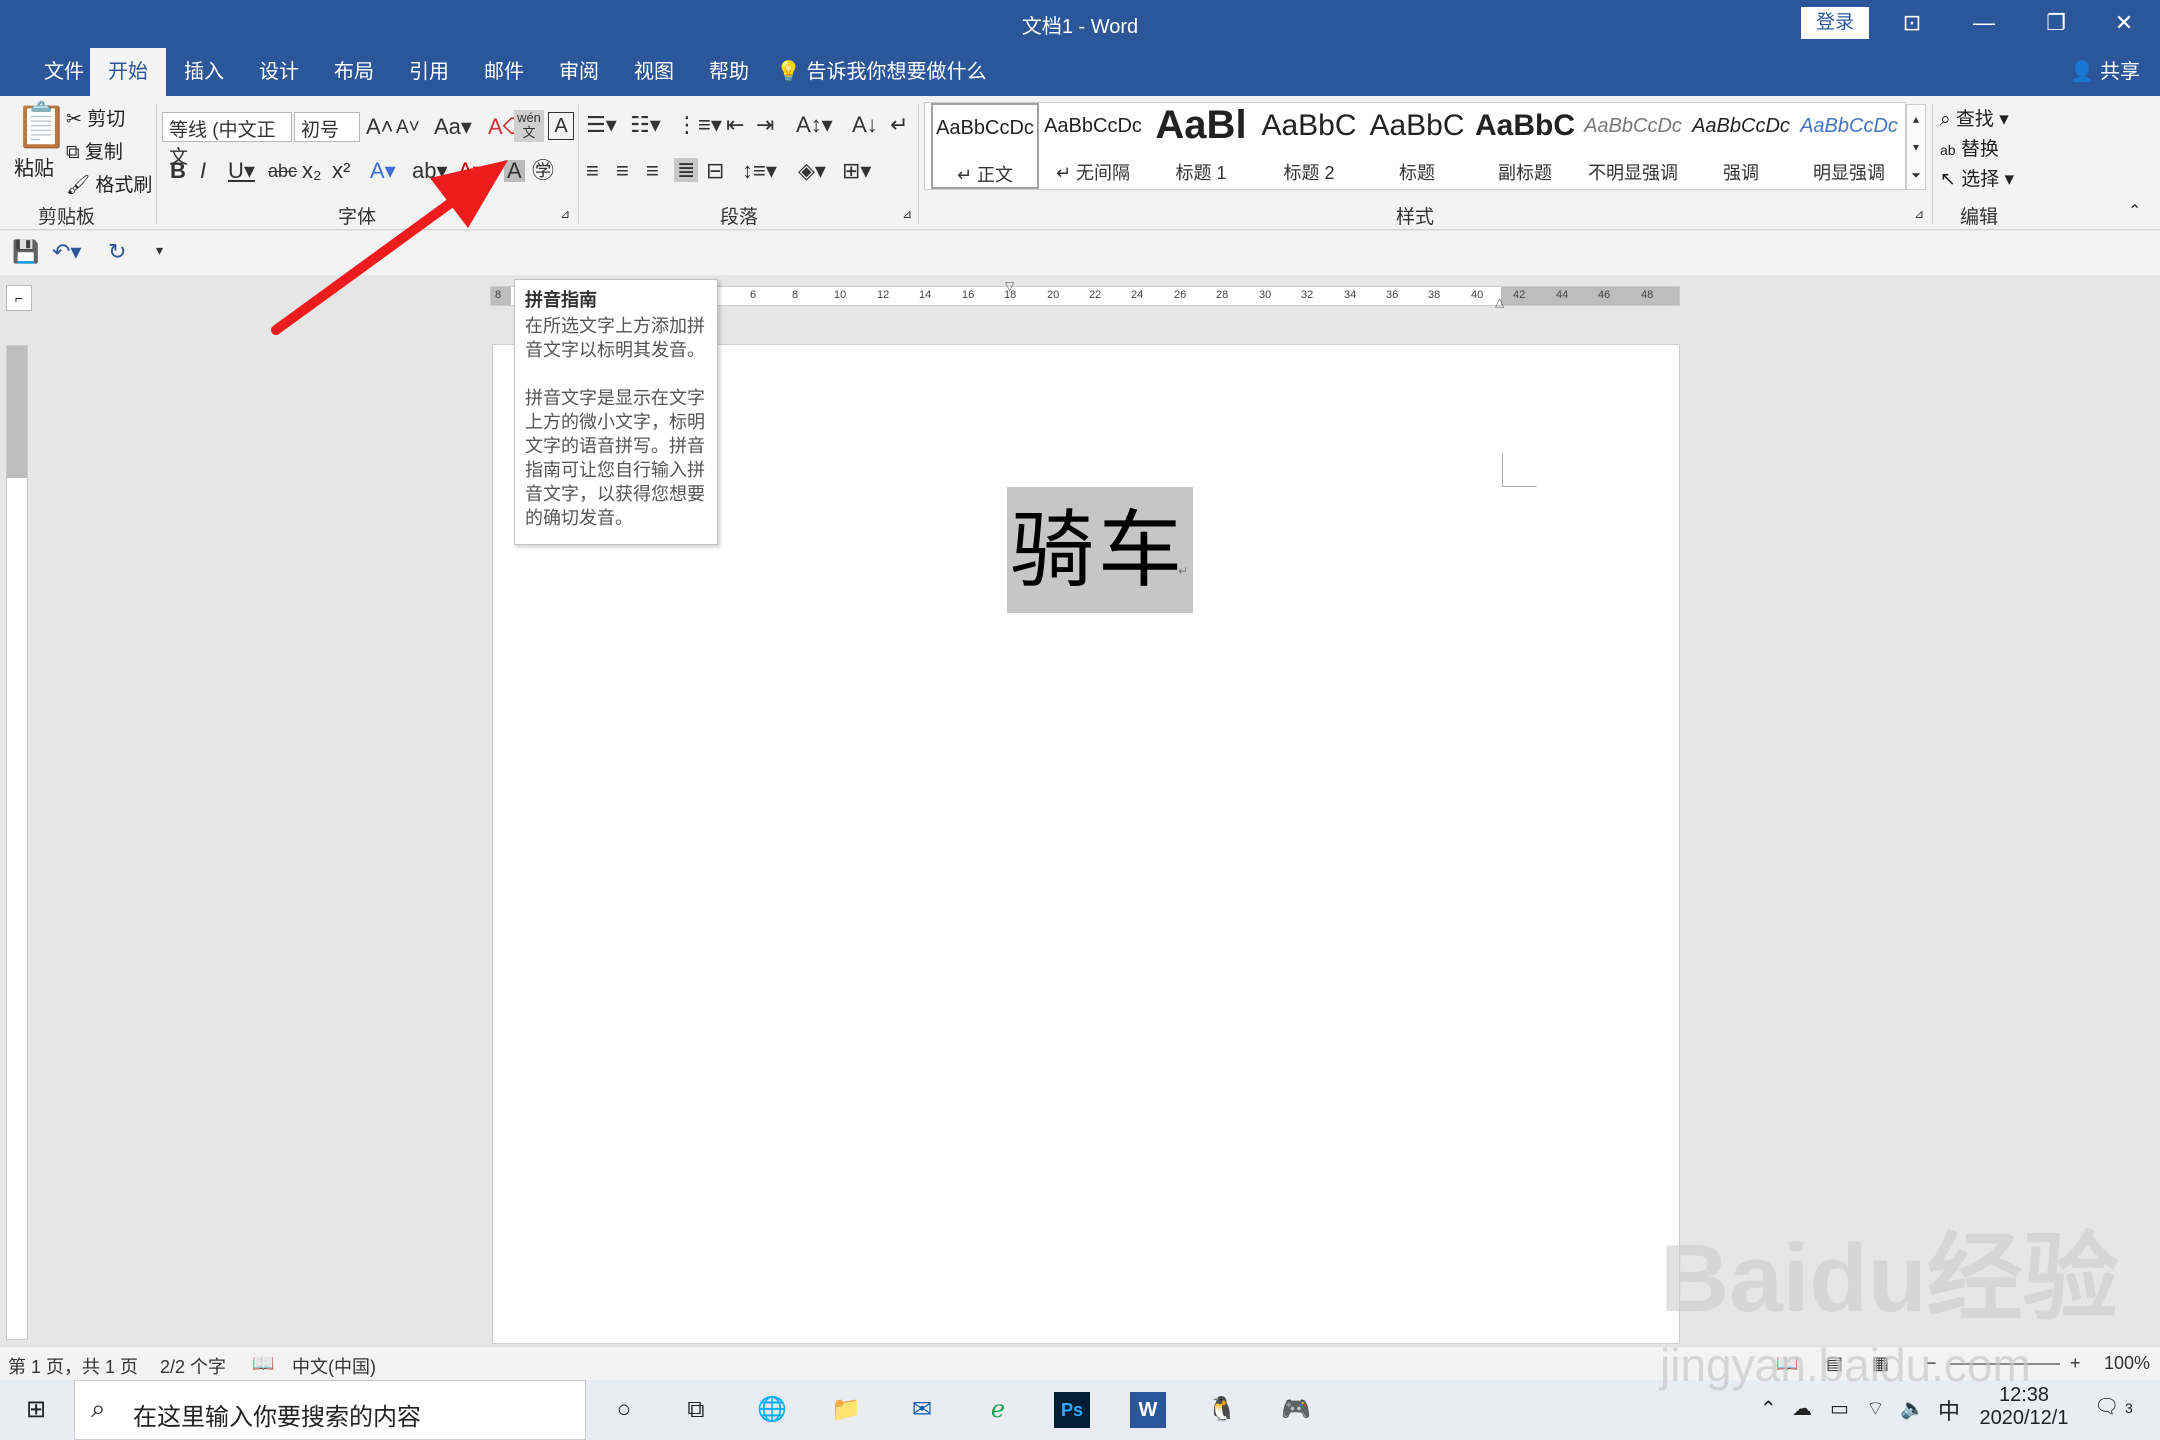 The width and height of the screenshot is (2160, 1440). I want to click on clock-date: 2020/12/1, so click(2024, 1418).